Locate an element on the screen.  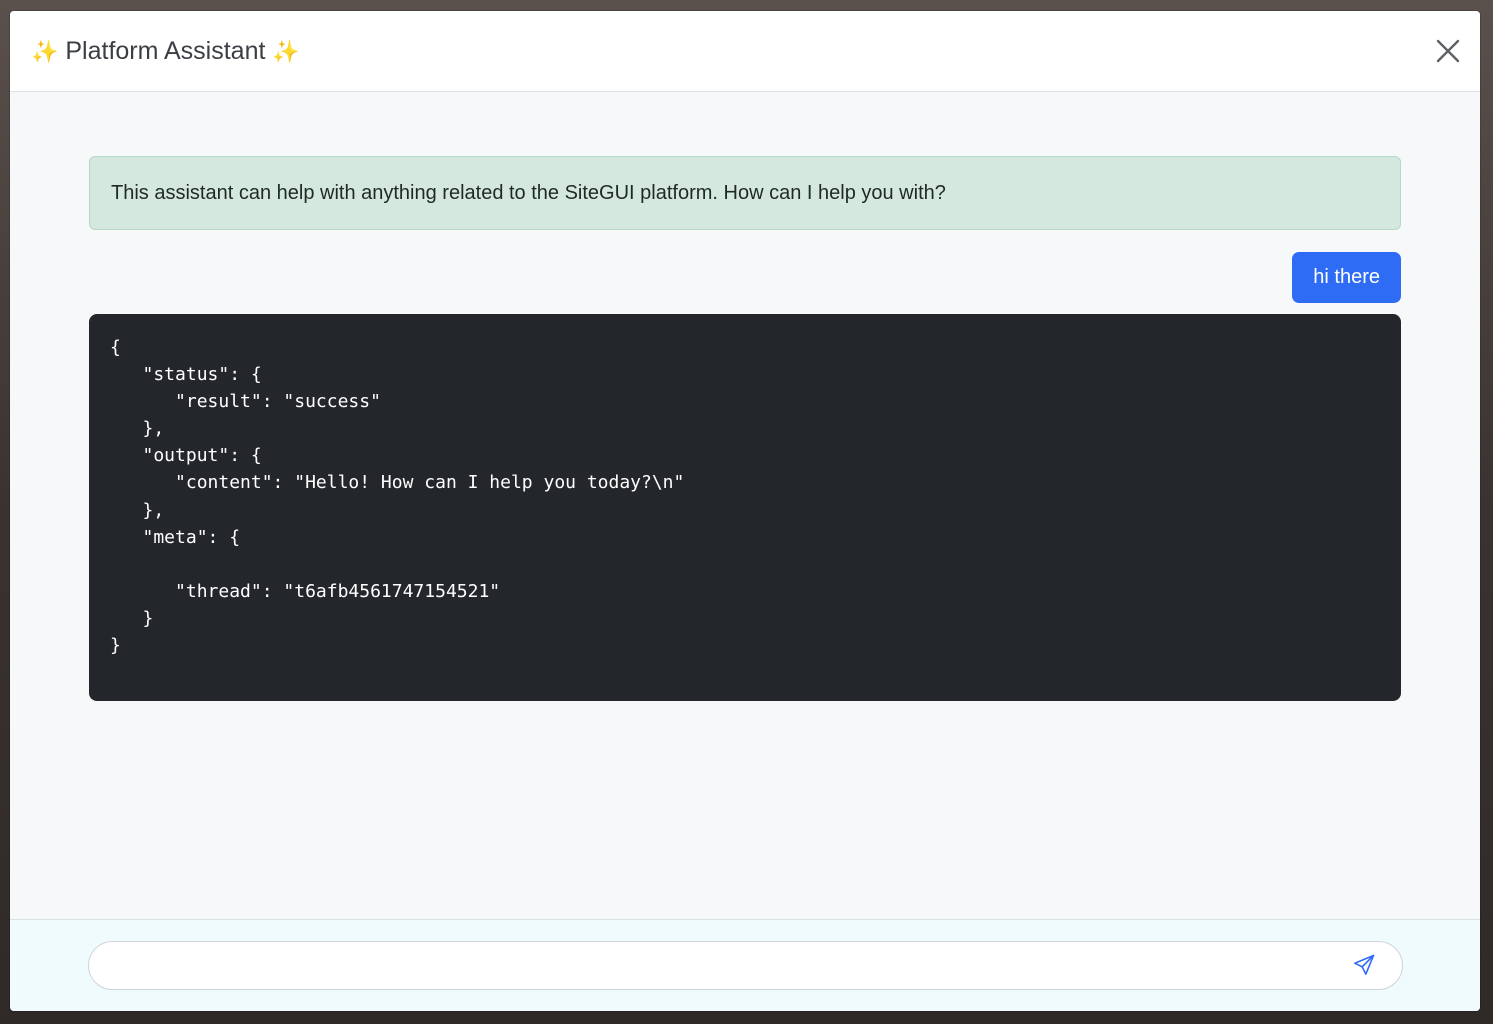
close-icon is located at coordinates (1448, 51).